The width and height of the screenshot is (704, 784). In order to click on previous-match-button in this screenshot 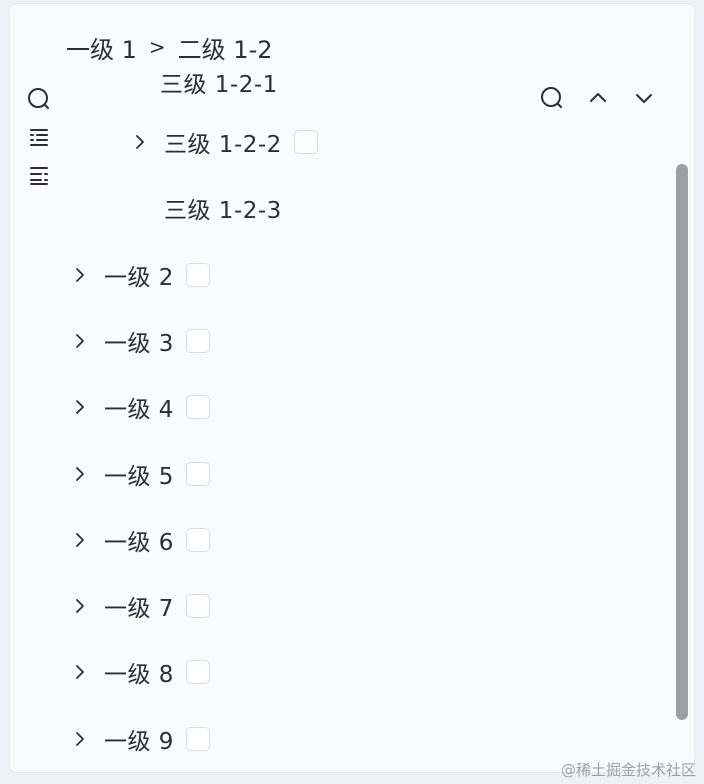, I will do `click(598, 100)`.